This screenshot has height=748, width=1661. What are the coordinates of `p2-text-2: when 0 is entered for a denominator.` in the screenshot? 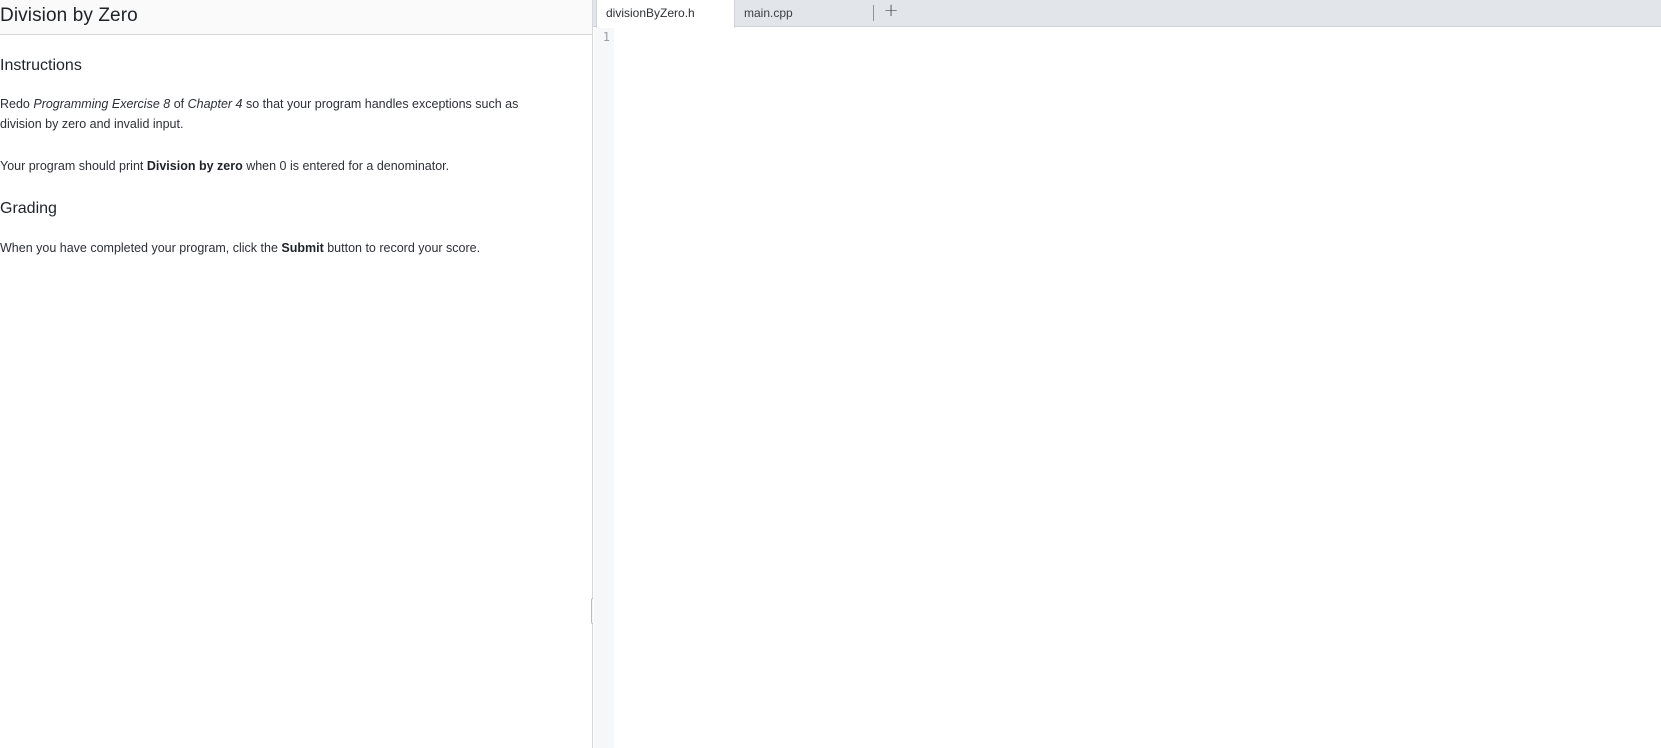 It's located at (346, 166).